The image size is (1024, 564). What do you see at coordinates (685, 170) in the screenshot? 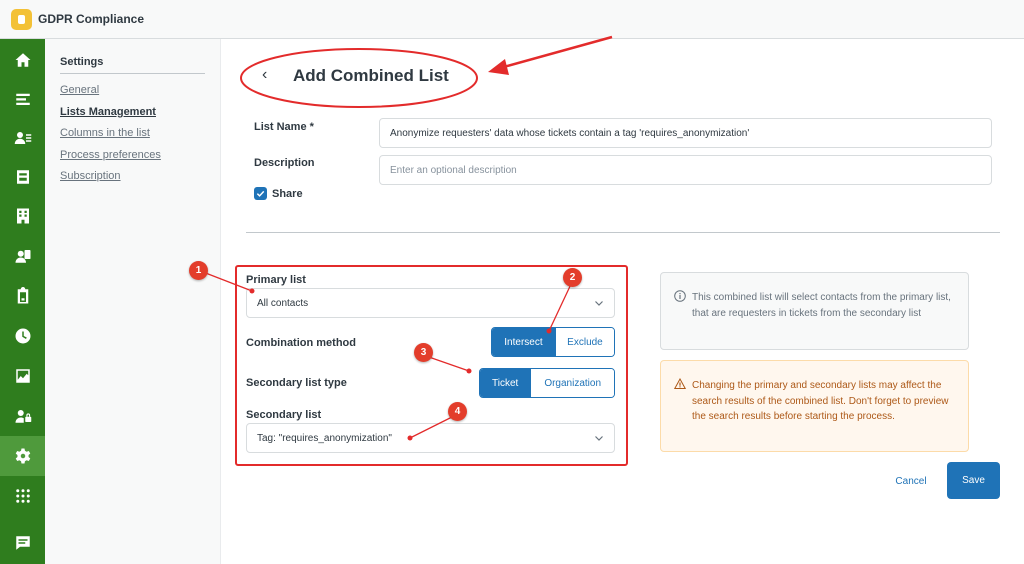
I see `description-input: Enter an optional description` at bounding box center [685, 170].